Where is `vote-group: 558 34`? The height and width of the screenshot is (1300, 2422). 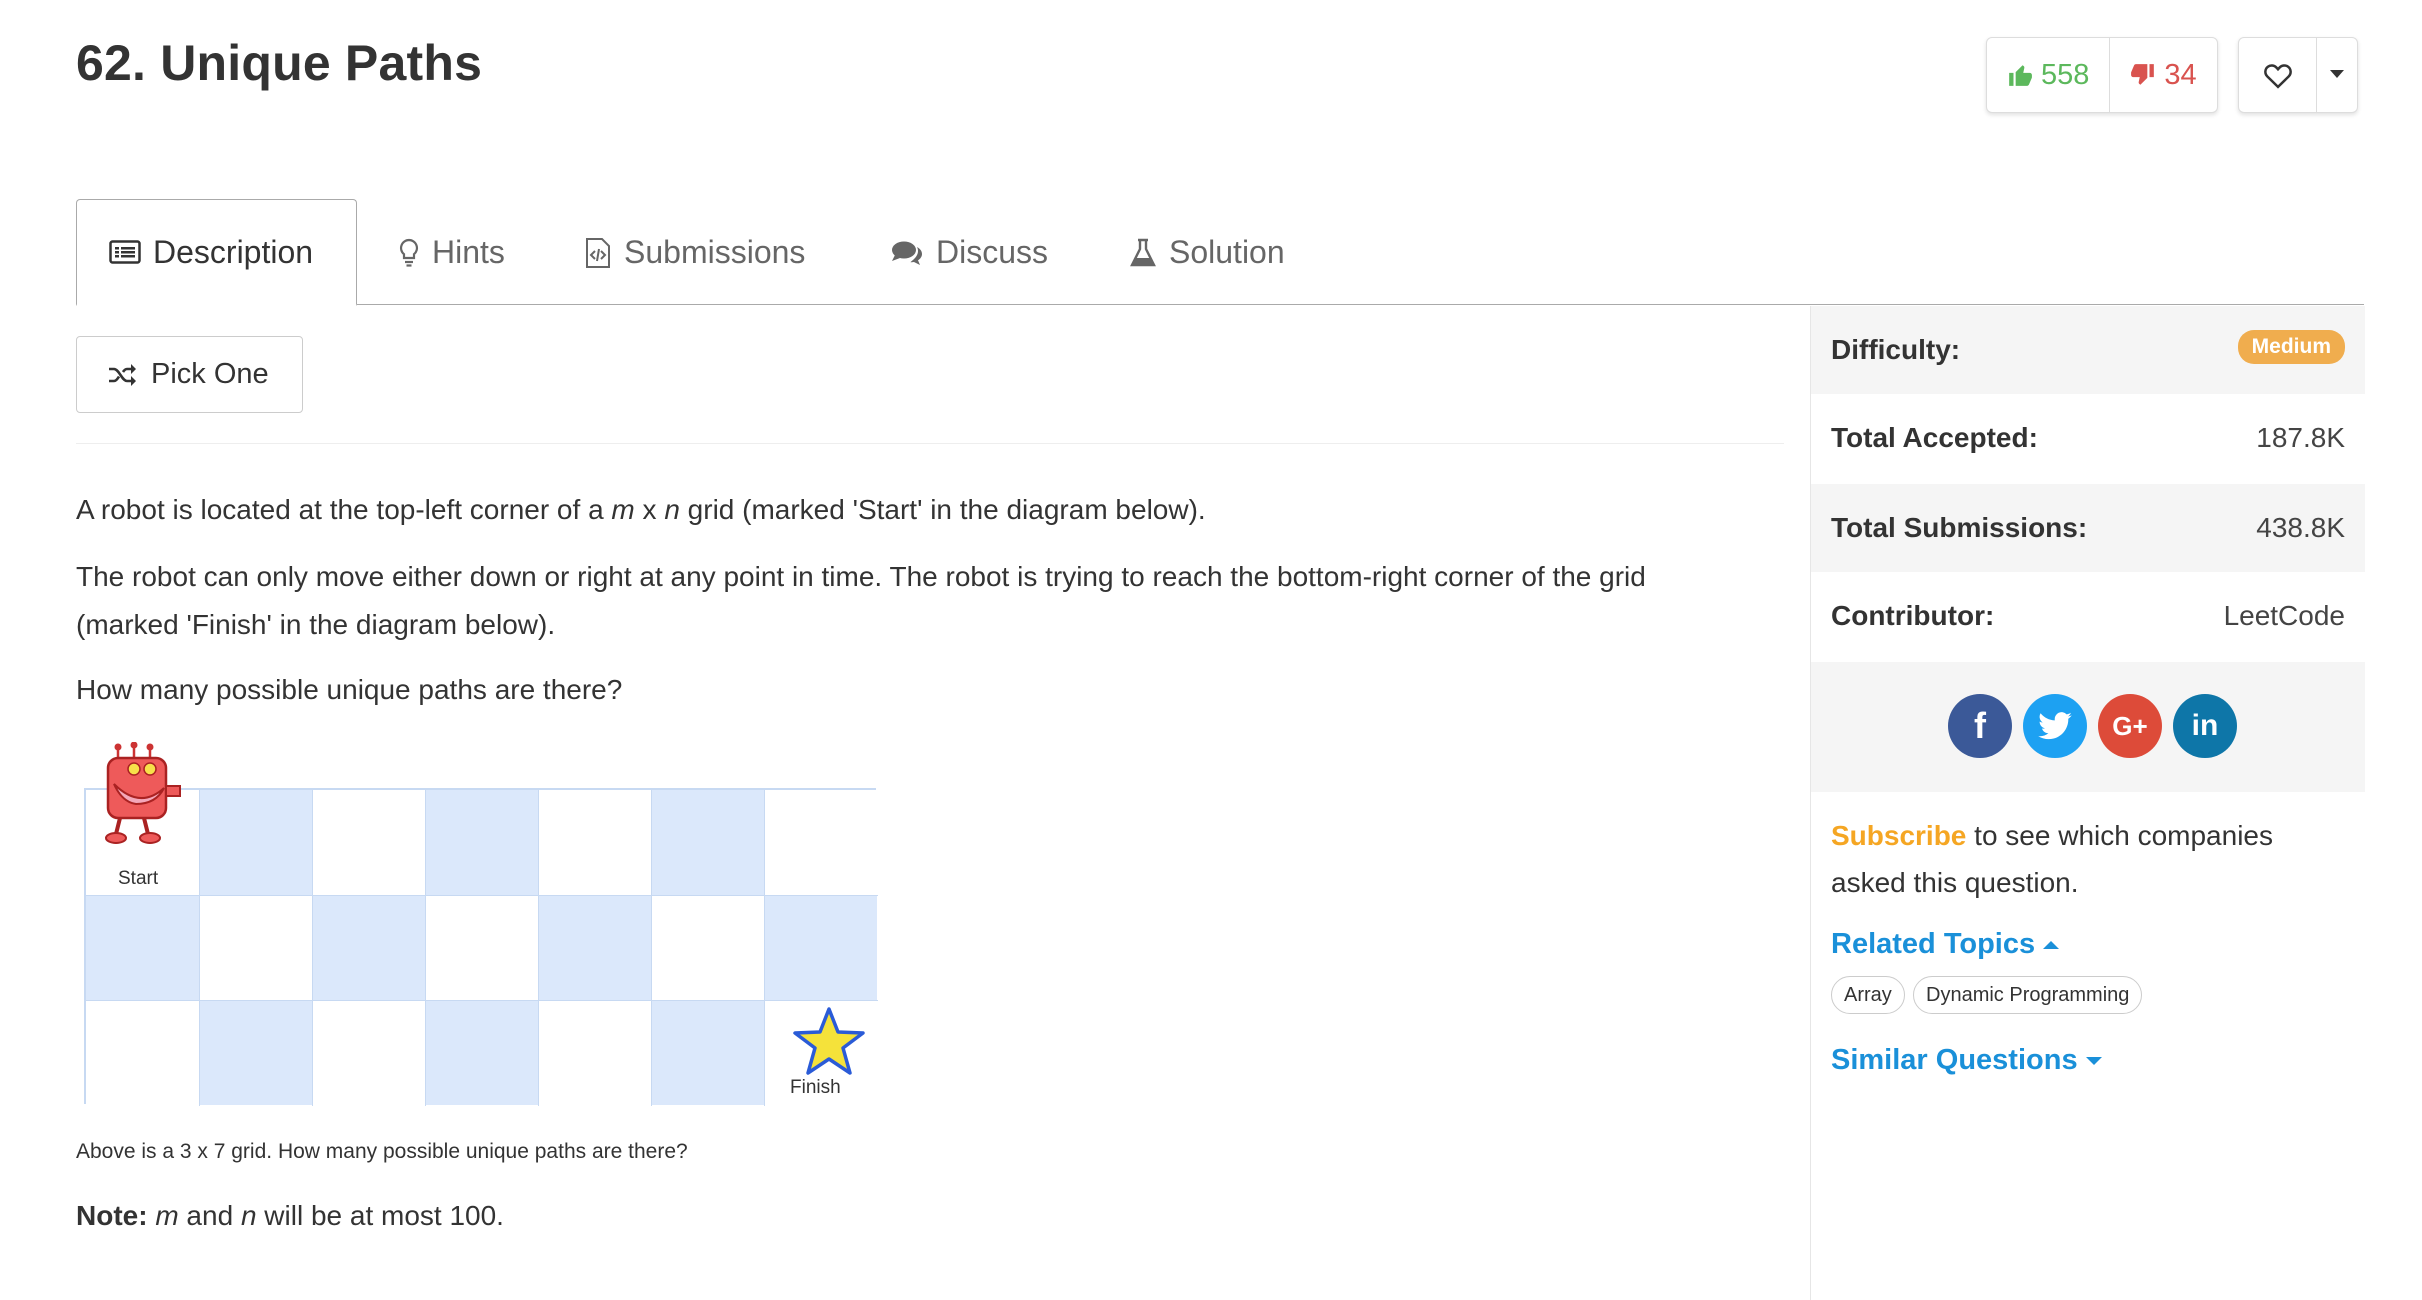
vote-group: 558 34 is located at coordinates (2102, 75).